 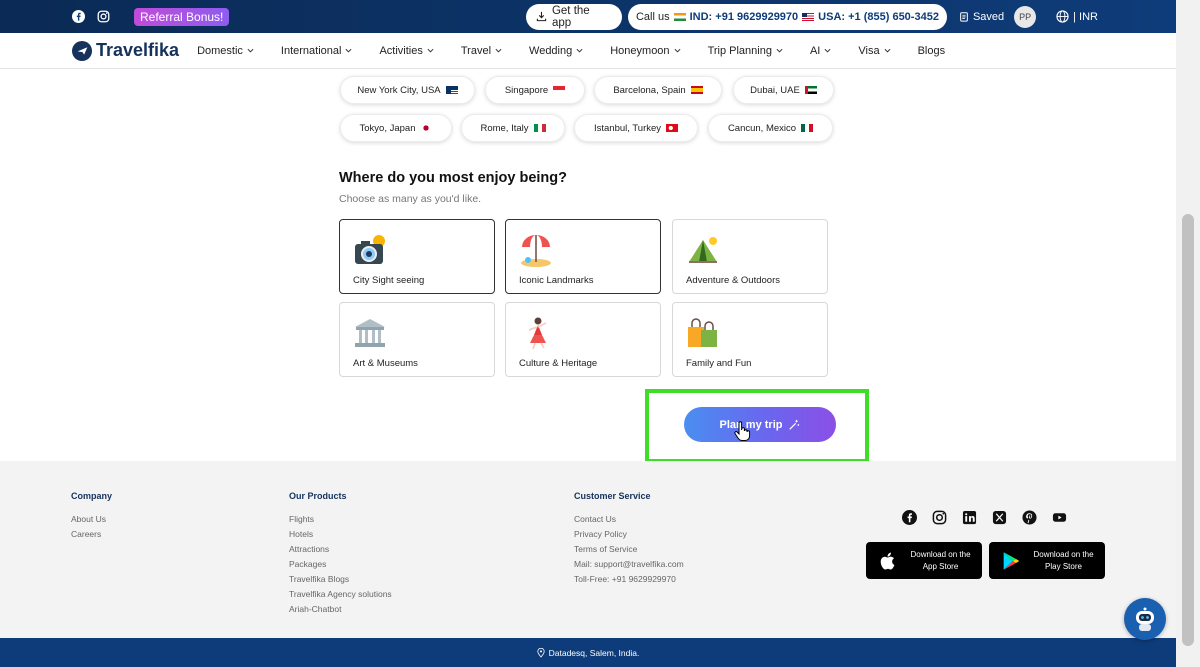 I want to click on option-label: City Sight seeing, so click(x=389, y=280).